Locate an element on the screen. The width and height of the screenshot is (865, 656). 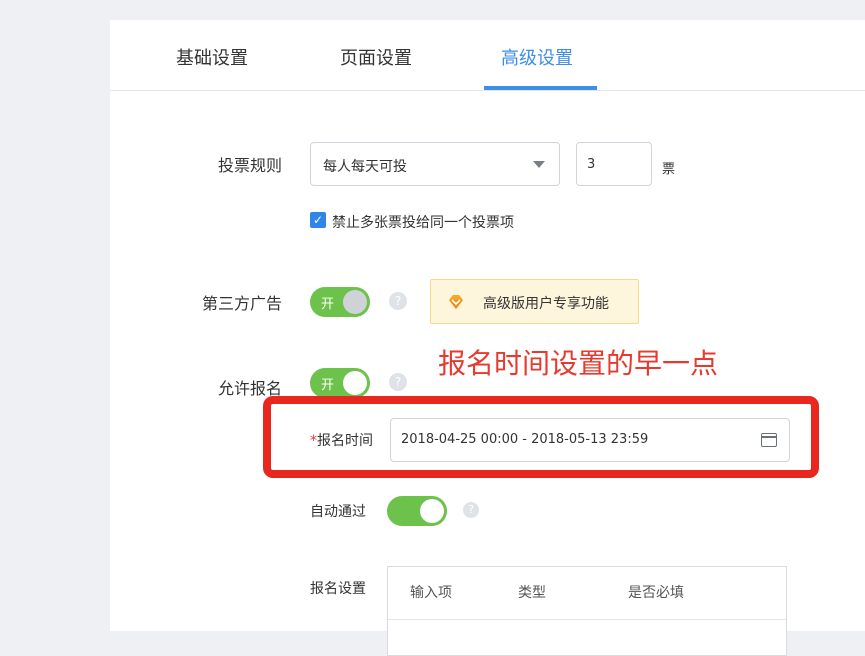
table-divider is located at coordinates (587, 619).